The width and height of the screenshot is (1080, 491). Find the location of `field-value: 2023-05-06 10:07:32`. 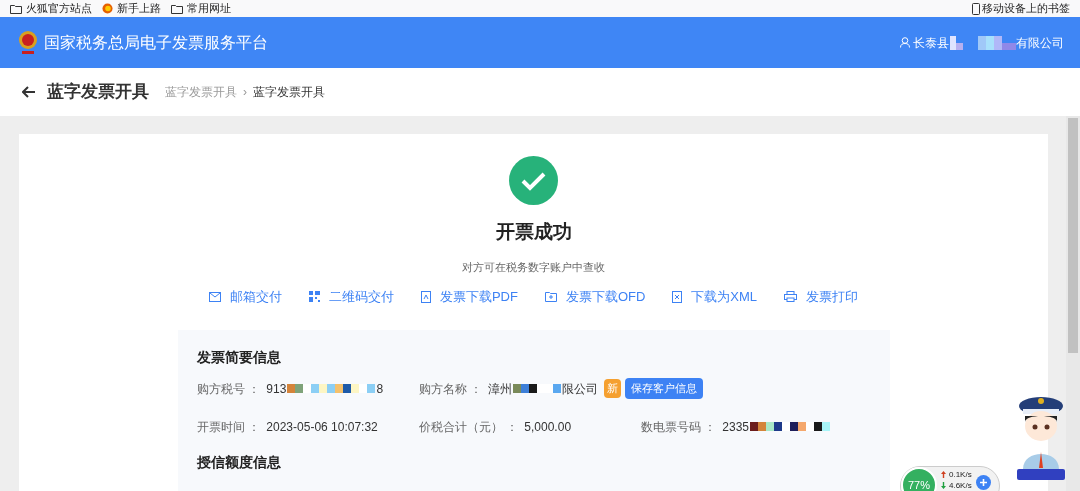

field-value: 2023-05-06 10:07:32 is located at coordinates (322, 427).